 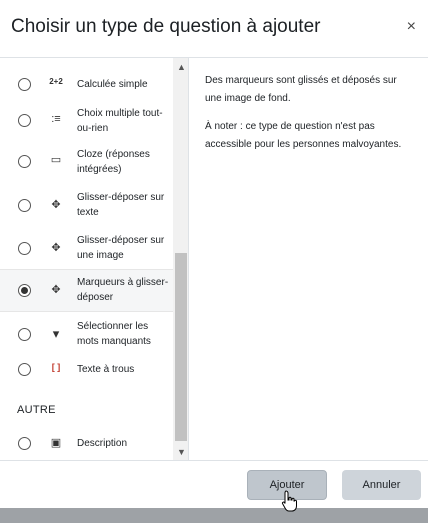 What do you see at coordinates (56, 367) in the screenshot?
I see `gapfill-icon: [ ]` at bounding box center [56, 367].